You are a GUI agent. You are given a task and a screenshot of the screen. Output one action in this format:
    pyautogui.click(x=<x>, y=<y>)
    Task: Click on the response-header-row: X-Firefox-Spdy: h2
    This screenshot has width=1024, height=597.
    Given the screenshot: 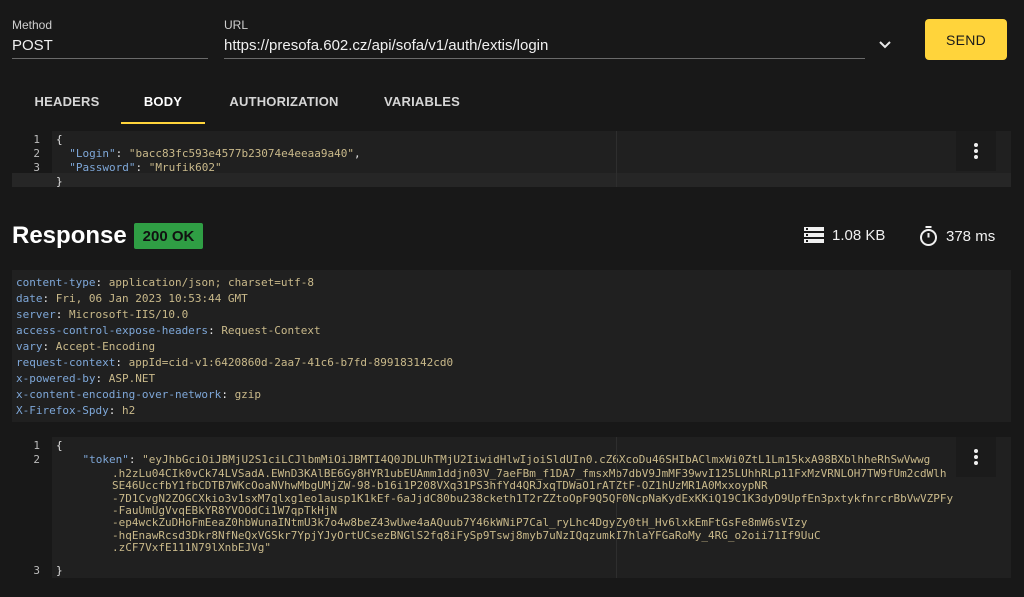 What is the action you would take?
    pyautogui.click(x=76, y=410)
    